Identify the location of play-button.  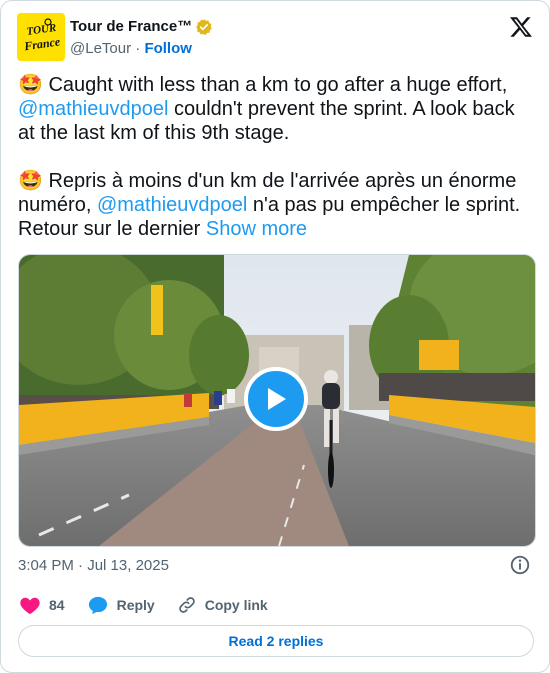
(276, 399).